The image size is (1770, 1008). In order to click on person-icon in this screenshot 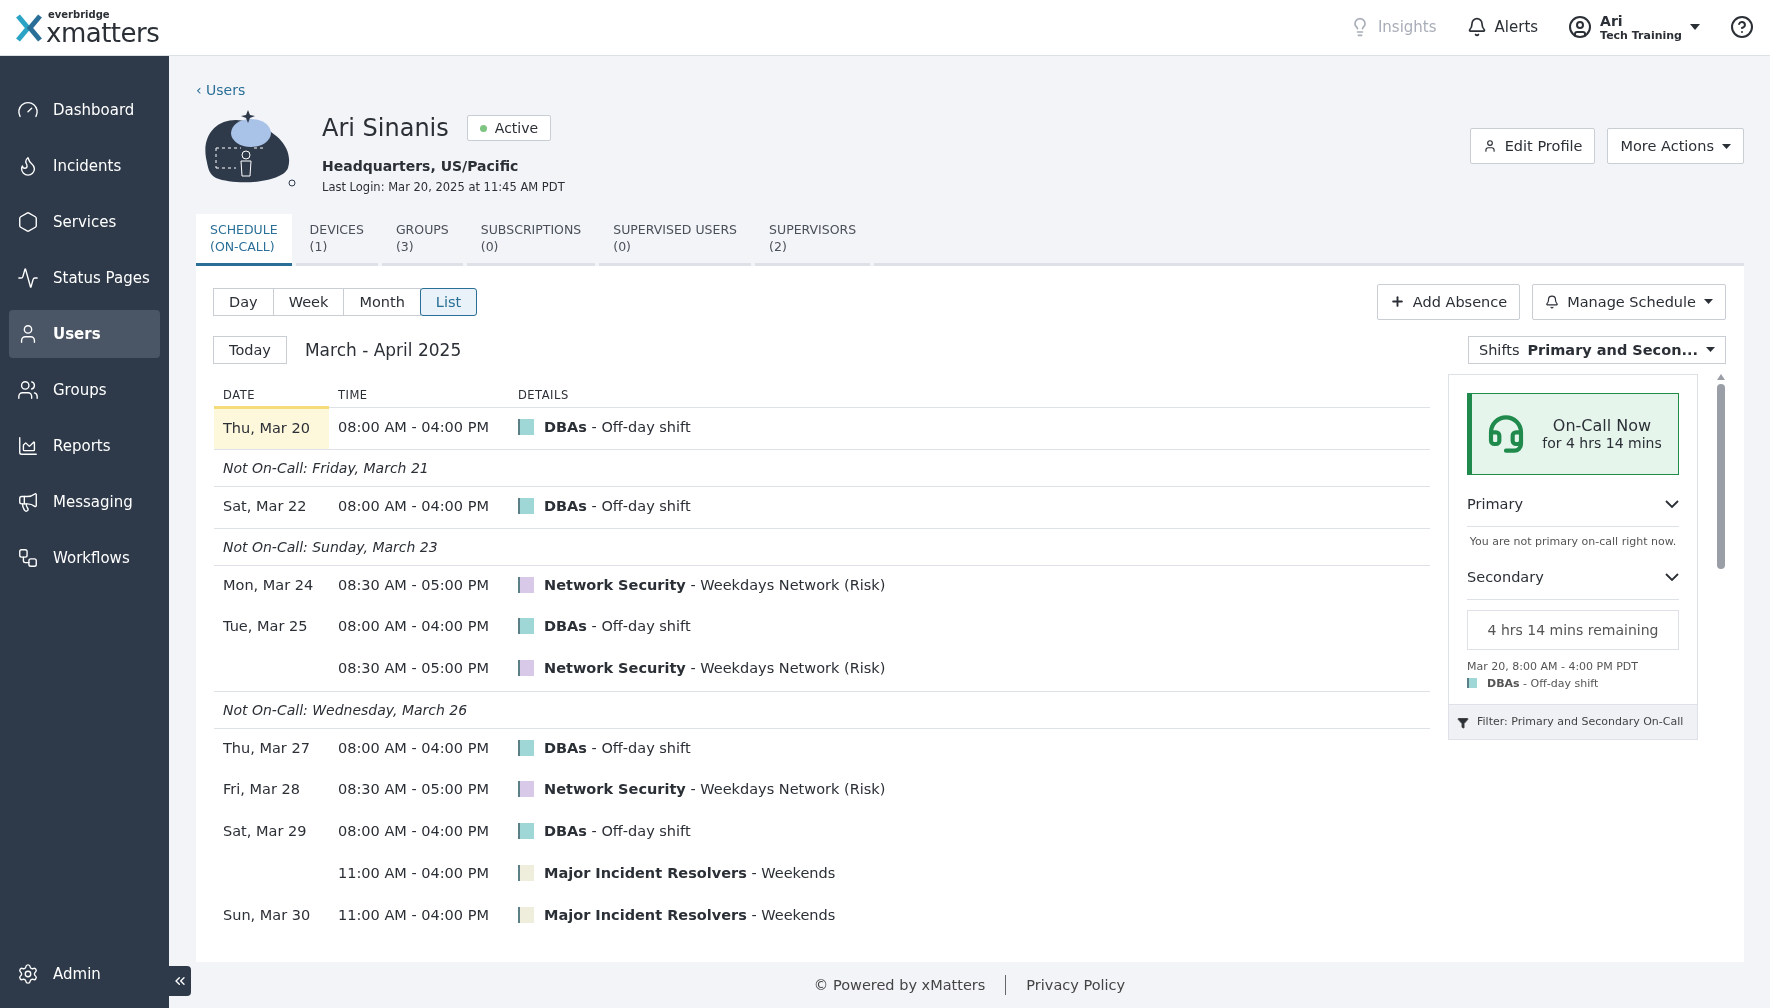, I will do `click(1489, 146)`.